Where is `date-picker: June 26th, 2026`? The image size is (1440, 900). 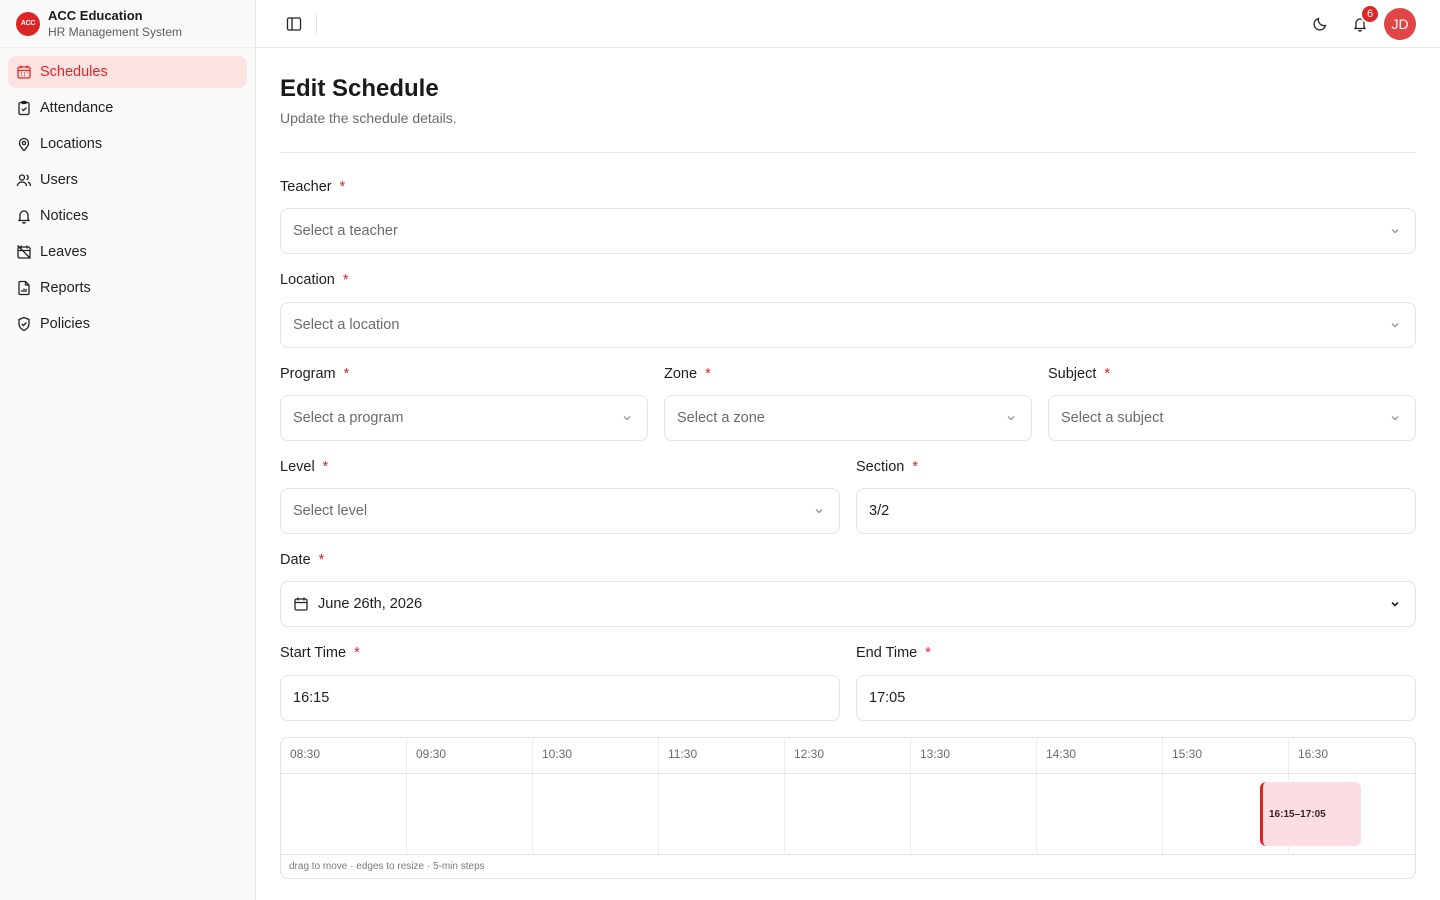 date-picker: June 26th, 2026 is located at coordinates (848, 604).